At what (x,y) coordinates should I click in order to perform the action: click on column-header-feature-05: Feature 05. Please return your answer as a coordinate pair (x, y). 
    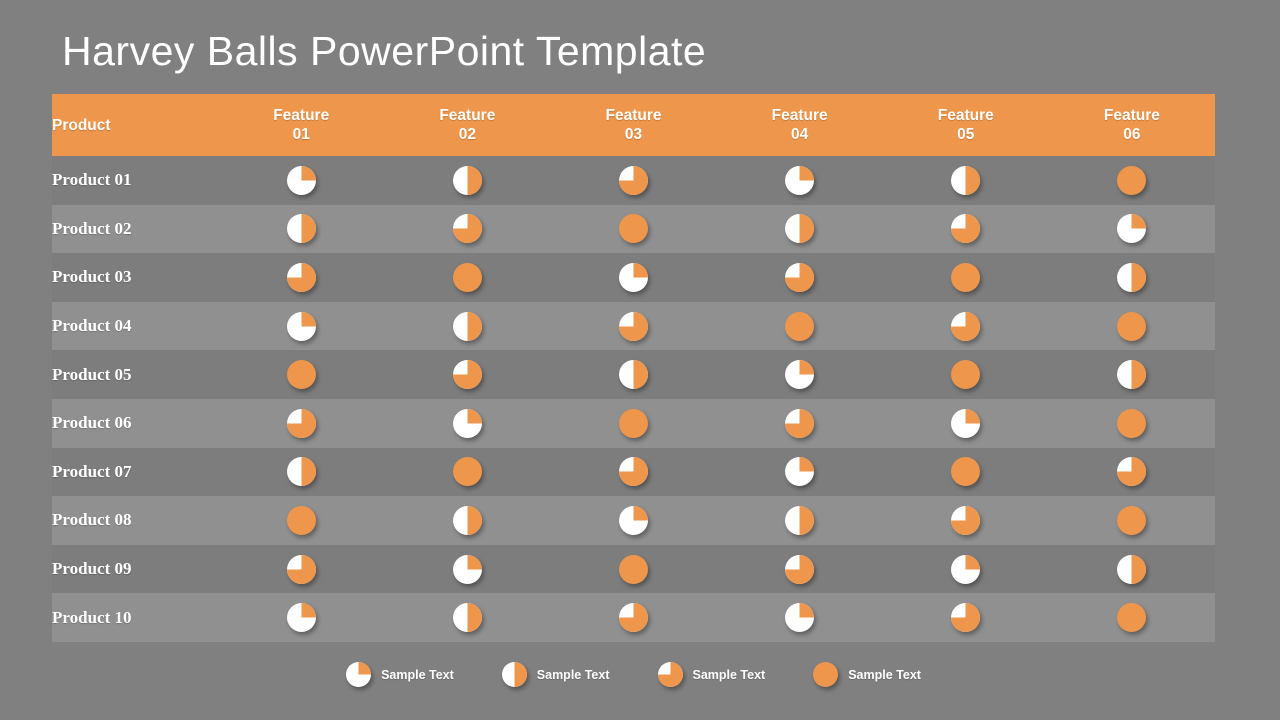
    Looking at the image, I should click on (965, 125).